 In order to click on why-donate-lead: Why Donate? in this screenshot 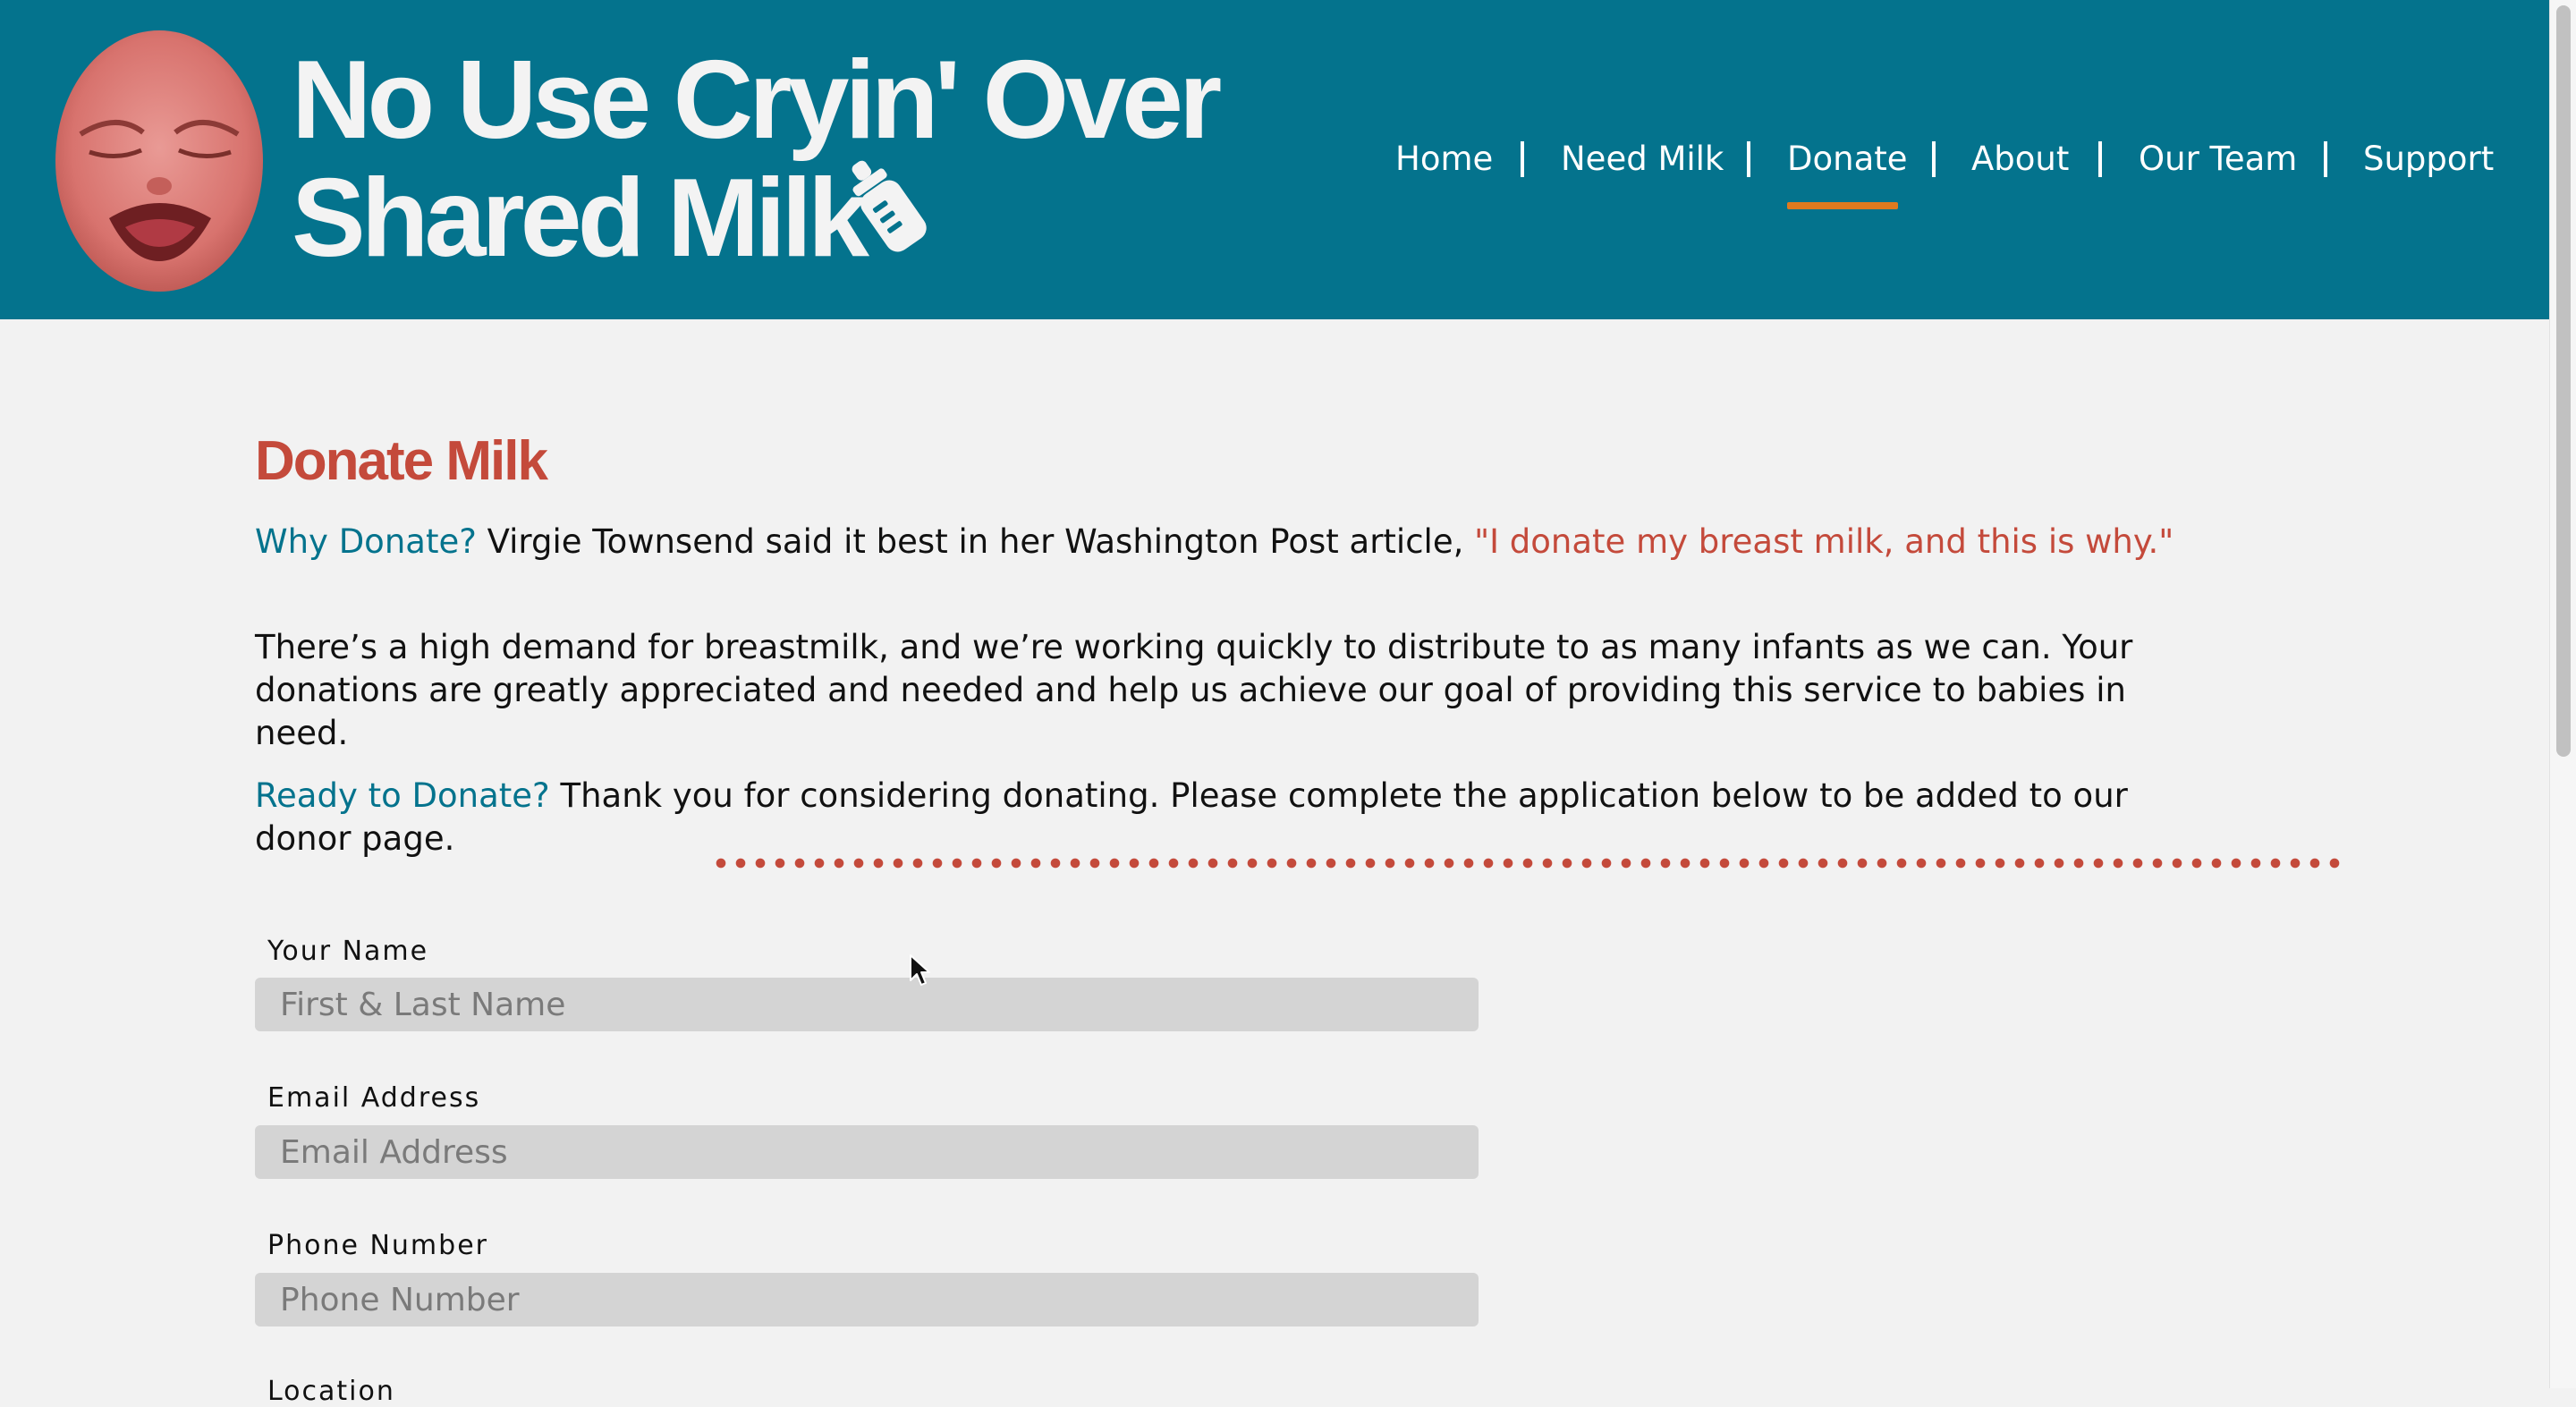, I will do `click(366, 541)`.